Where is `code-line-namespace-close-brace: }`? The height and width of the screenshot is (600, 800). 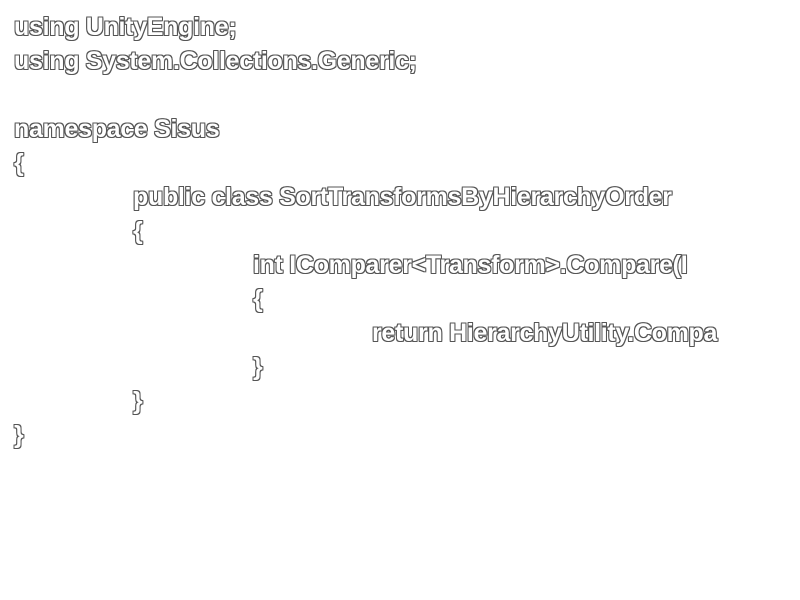 code-line-namespace-close-brace: } is located at coordinates (19, 435).